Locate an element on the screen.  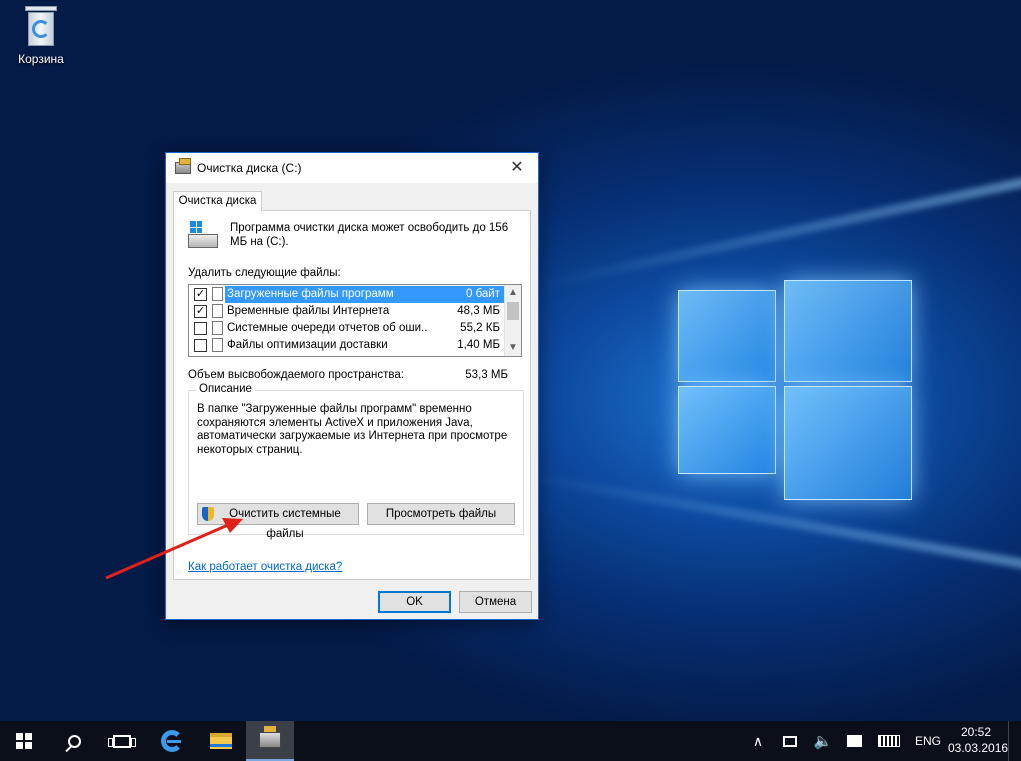
clock-date: 03.03.2016 is located at coordinates (978, 748).